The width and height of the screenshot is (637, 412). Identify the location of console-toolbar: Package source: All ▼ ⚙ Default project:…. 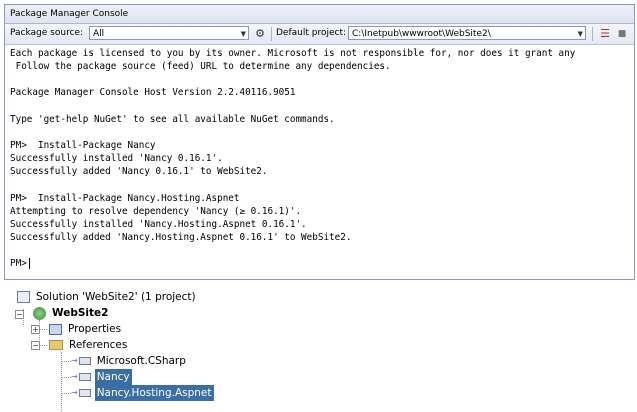
(319, 34).